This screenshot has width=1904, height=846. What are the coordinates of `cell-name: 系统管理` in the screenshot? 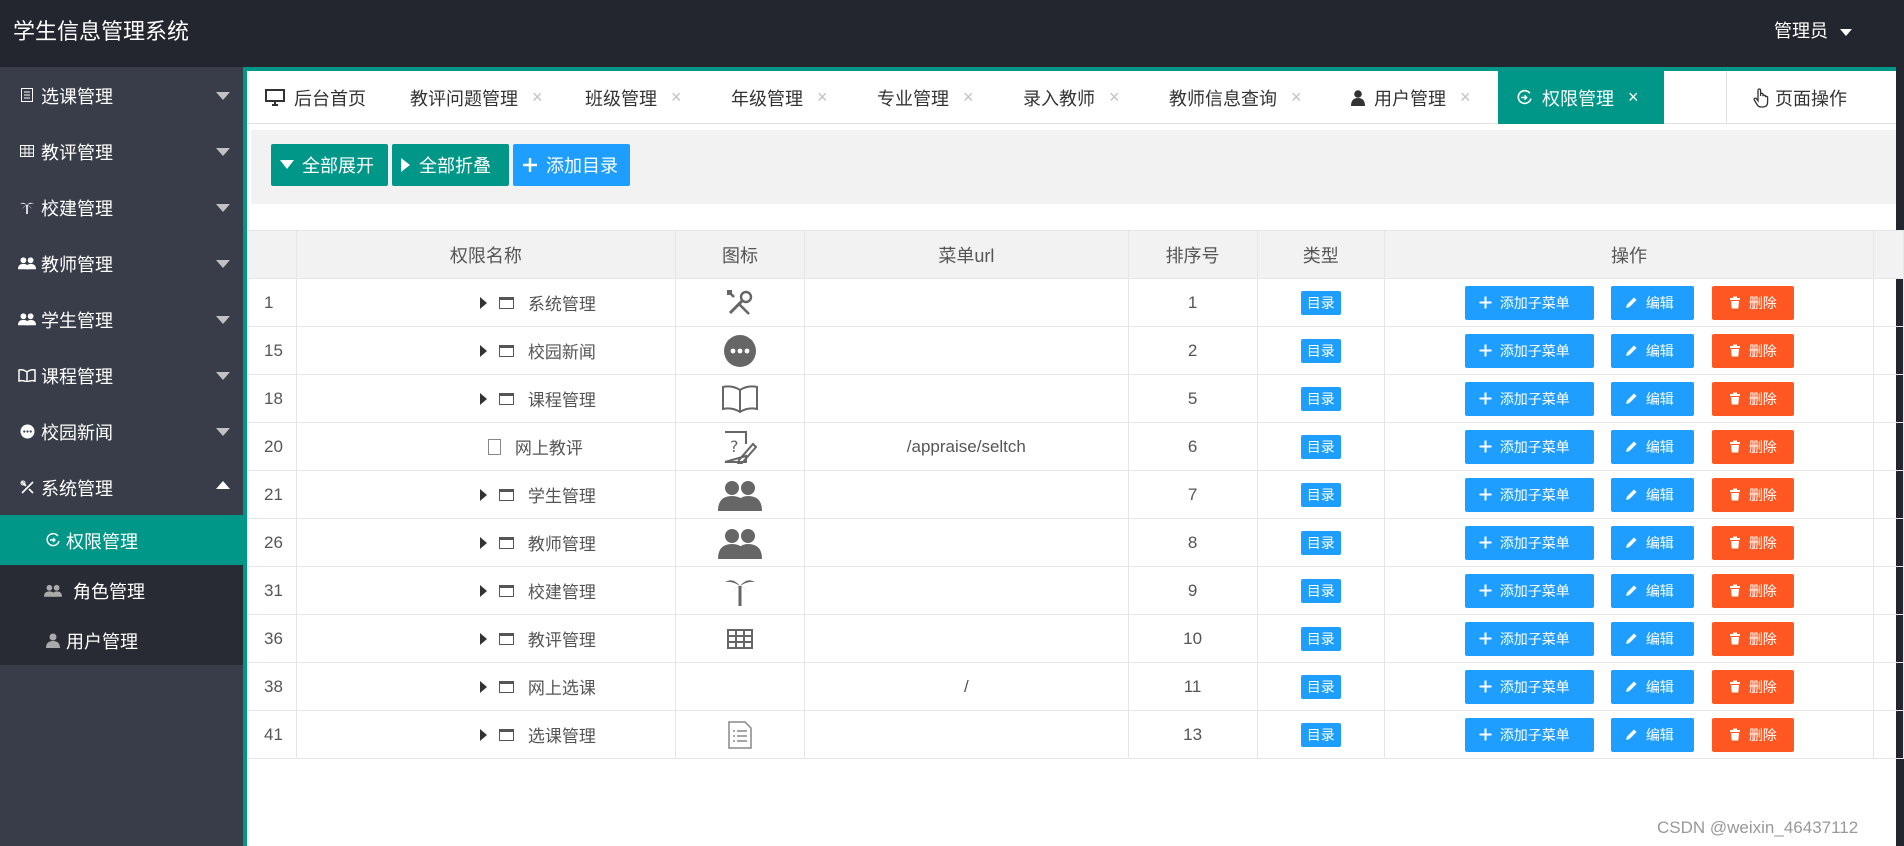 It's located at (485, 302).